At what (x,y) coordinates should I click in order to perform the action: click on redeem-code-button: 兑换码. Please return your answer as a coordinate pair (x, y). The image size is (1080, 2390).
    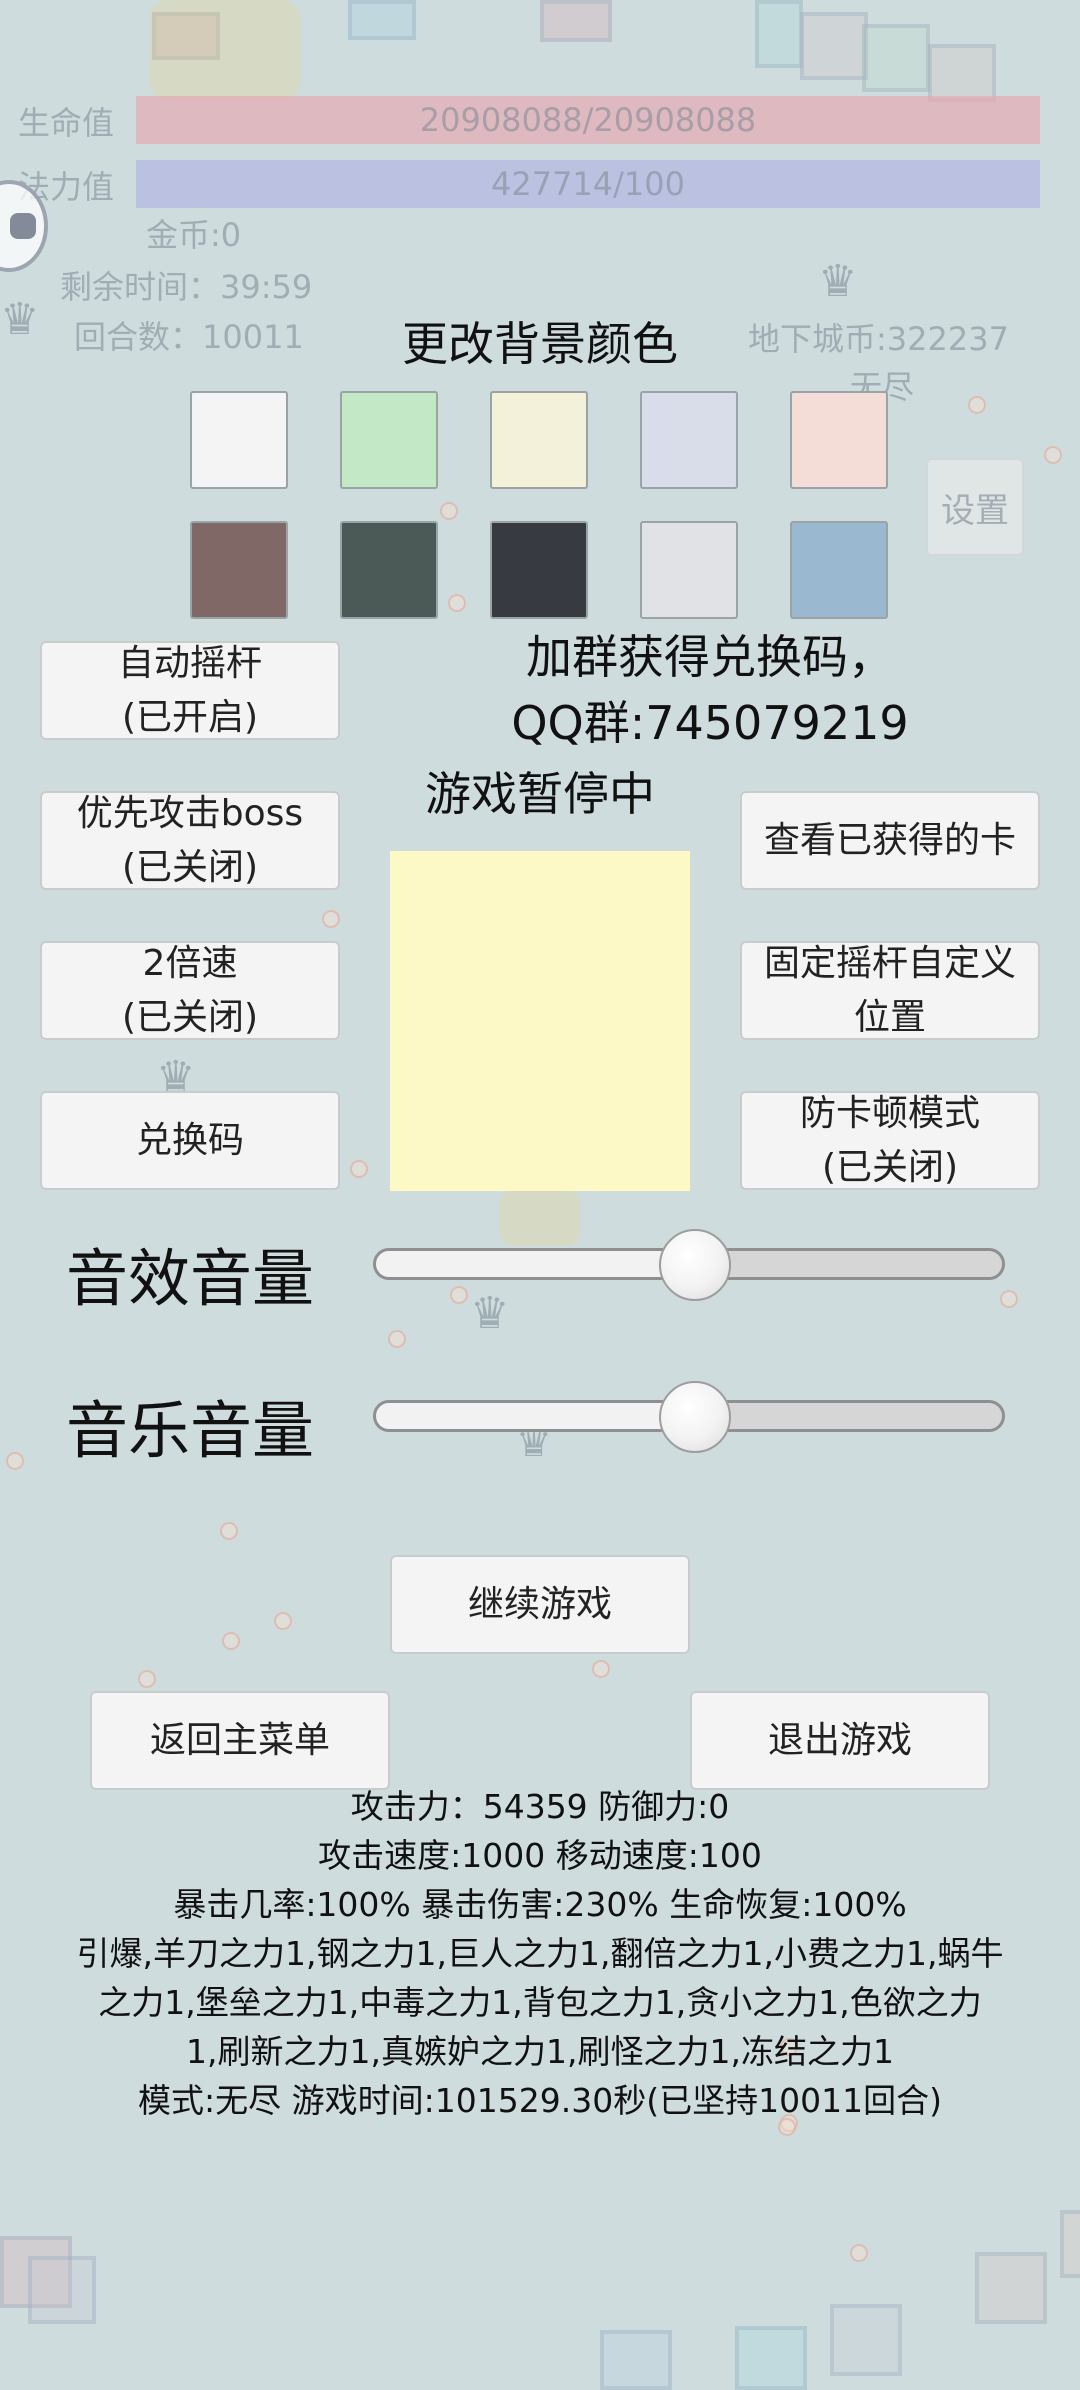
    Looking at the image, I should click on (190, 1140).